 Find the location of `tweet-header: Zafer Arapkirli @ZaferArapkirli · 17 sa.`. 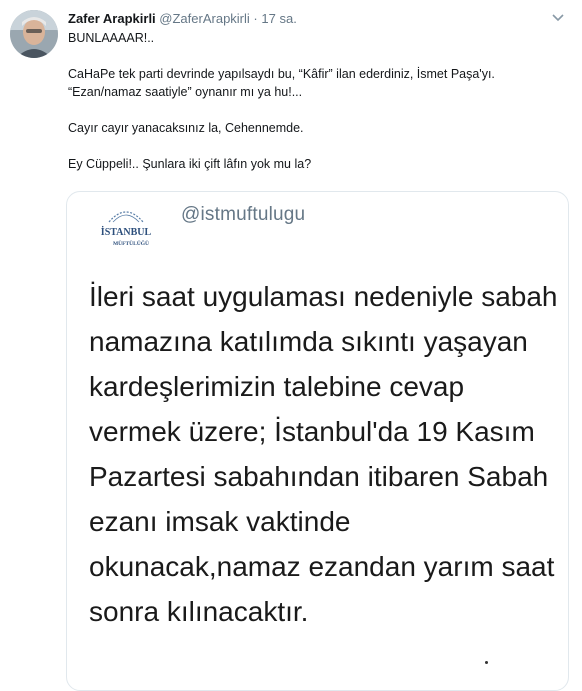

tweet-header: Zafer Arapkirli @ZaferArapkirli · 17 sa. is located at coordinates (305, 18).